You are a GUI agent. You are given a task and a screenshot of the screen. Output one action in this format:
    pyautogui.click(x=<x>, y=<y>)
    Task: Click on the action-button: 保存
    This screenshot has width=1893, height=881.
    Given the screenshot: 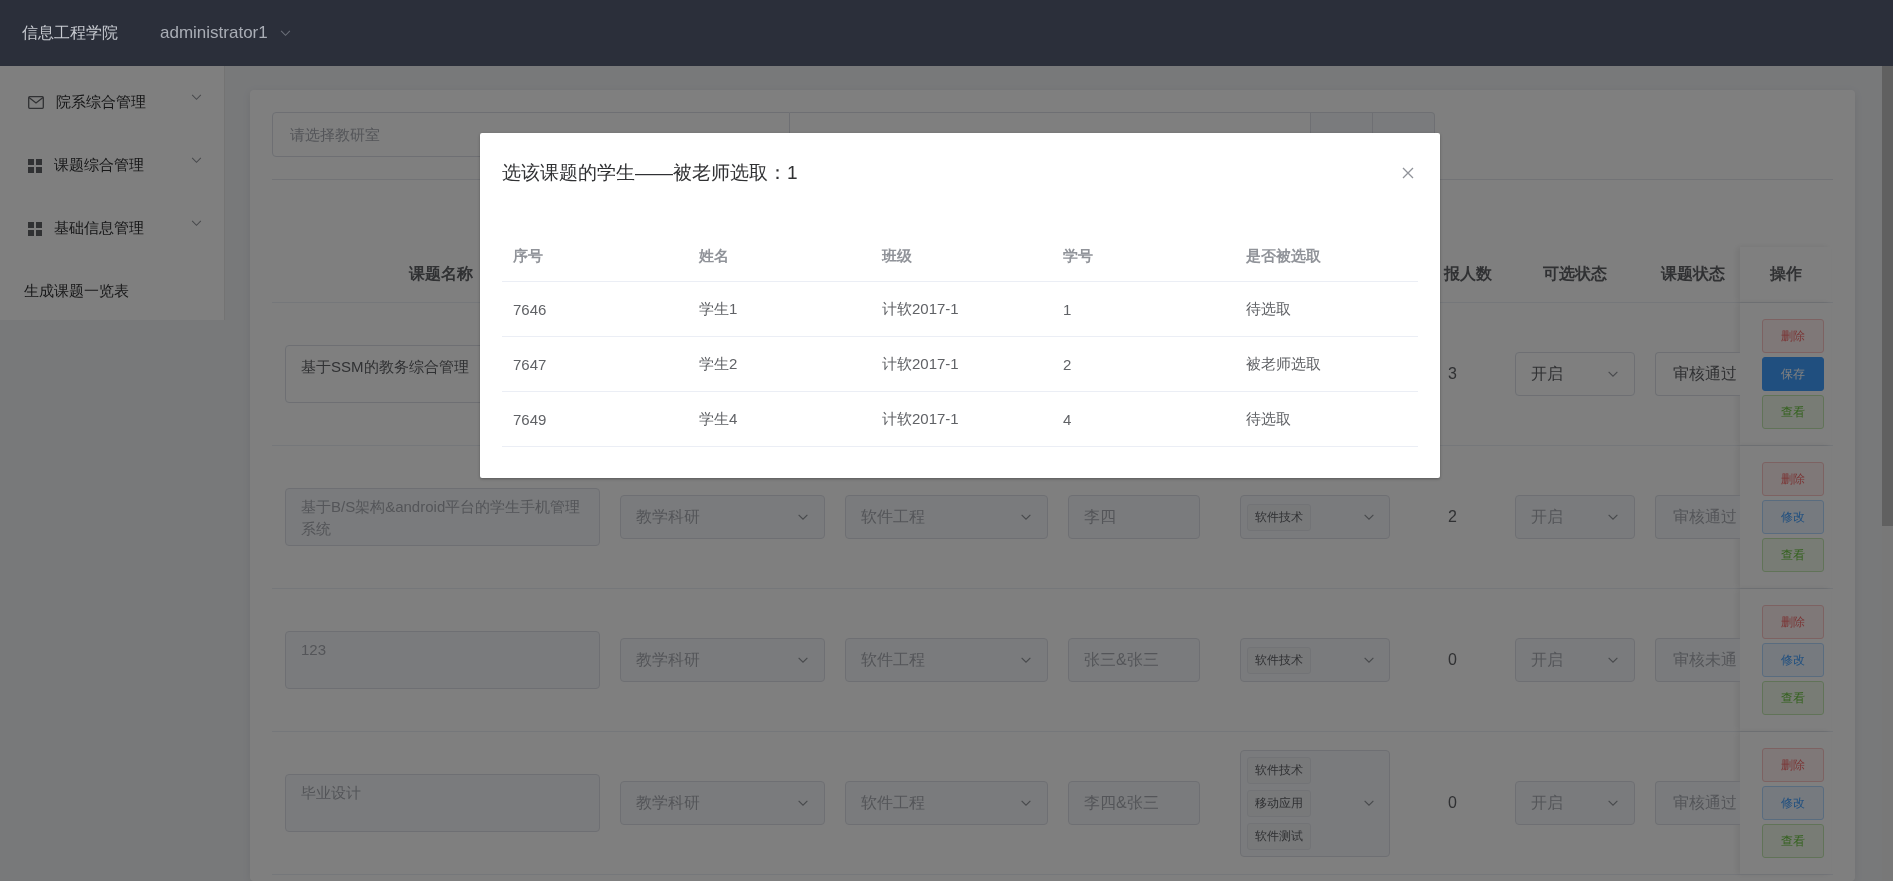 What is the action you would take?
    pyautogui.click(x=1792, y=374)
    